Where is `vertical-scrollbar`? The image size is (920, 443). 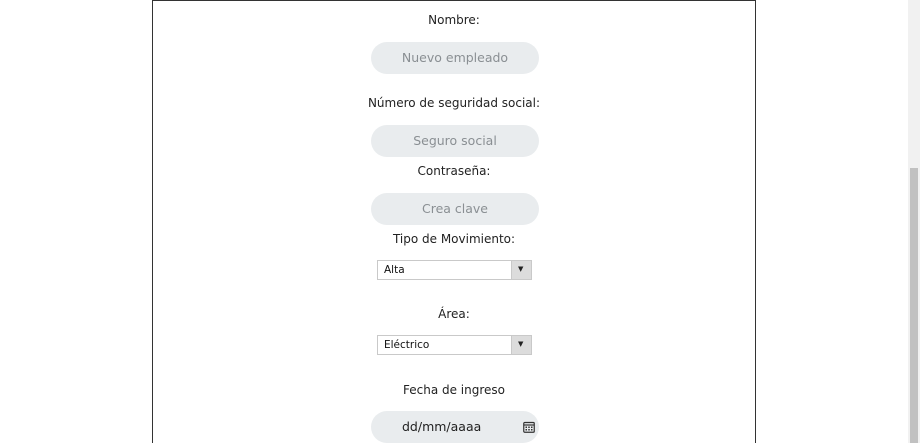
vertical-scrollbar is located at coordinates (914, 221).